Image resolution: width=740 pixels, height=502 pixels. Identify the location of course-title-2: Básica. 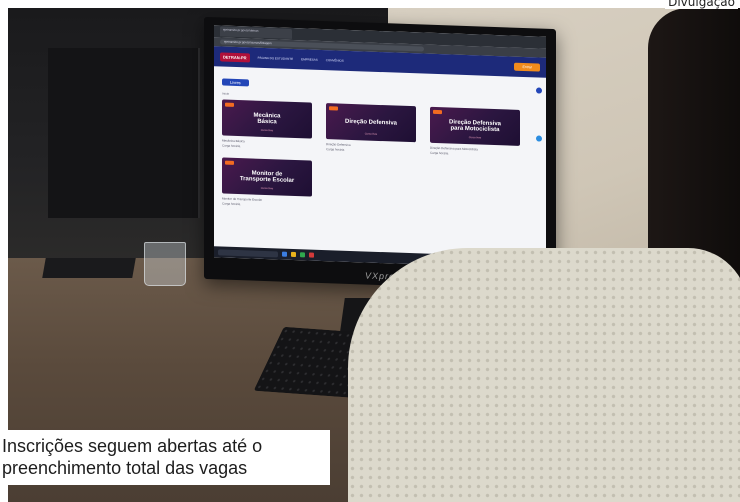
(267, 122).